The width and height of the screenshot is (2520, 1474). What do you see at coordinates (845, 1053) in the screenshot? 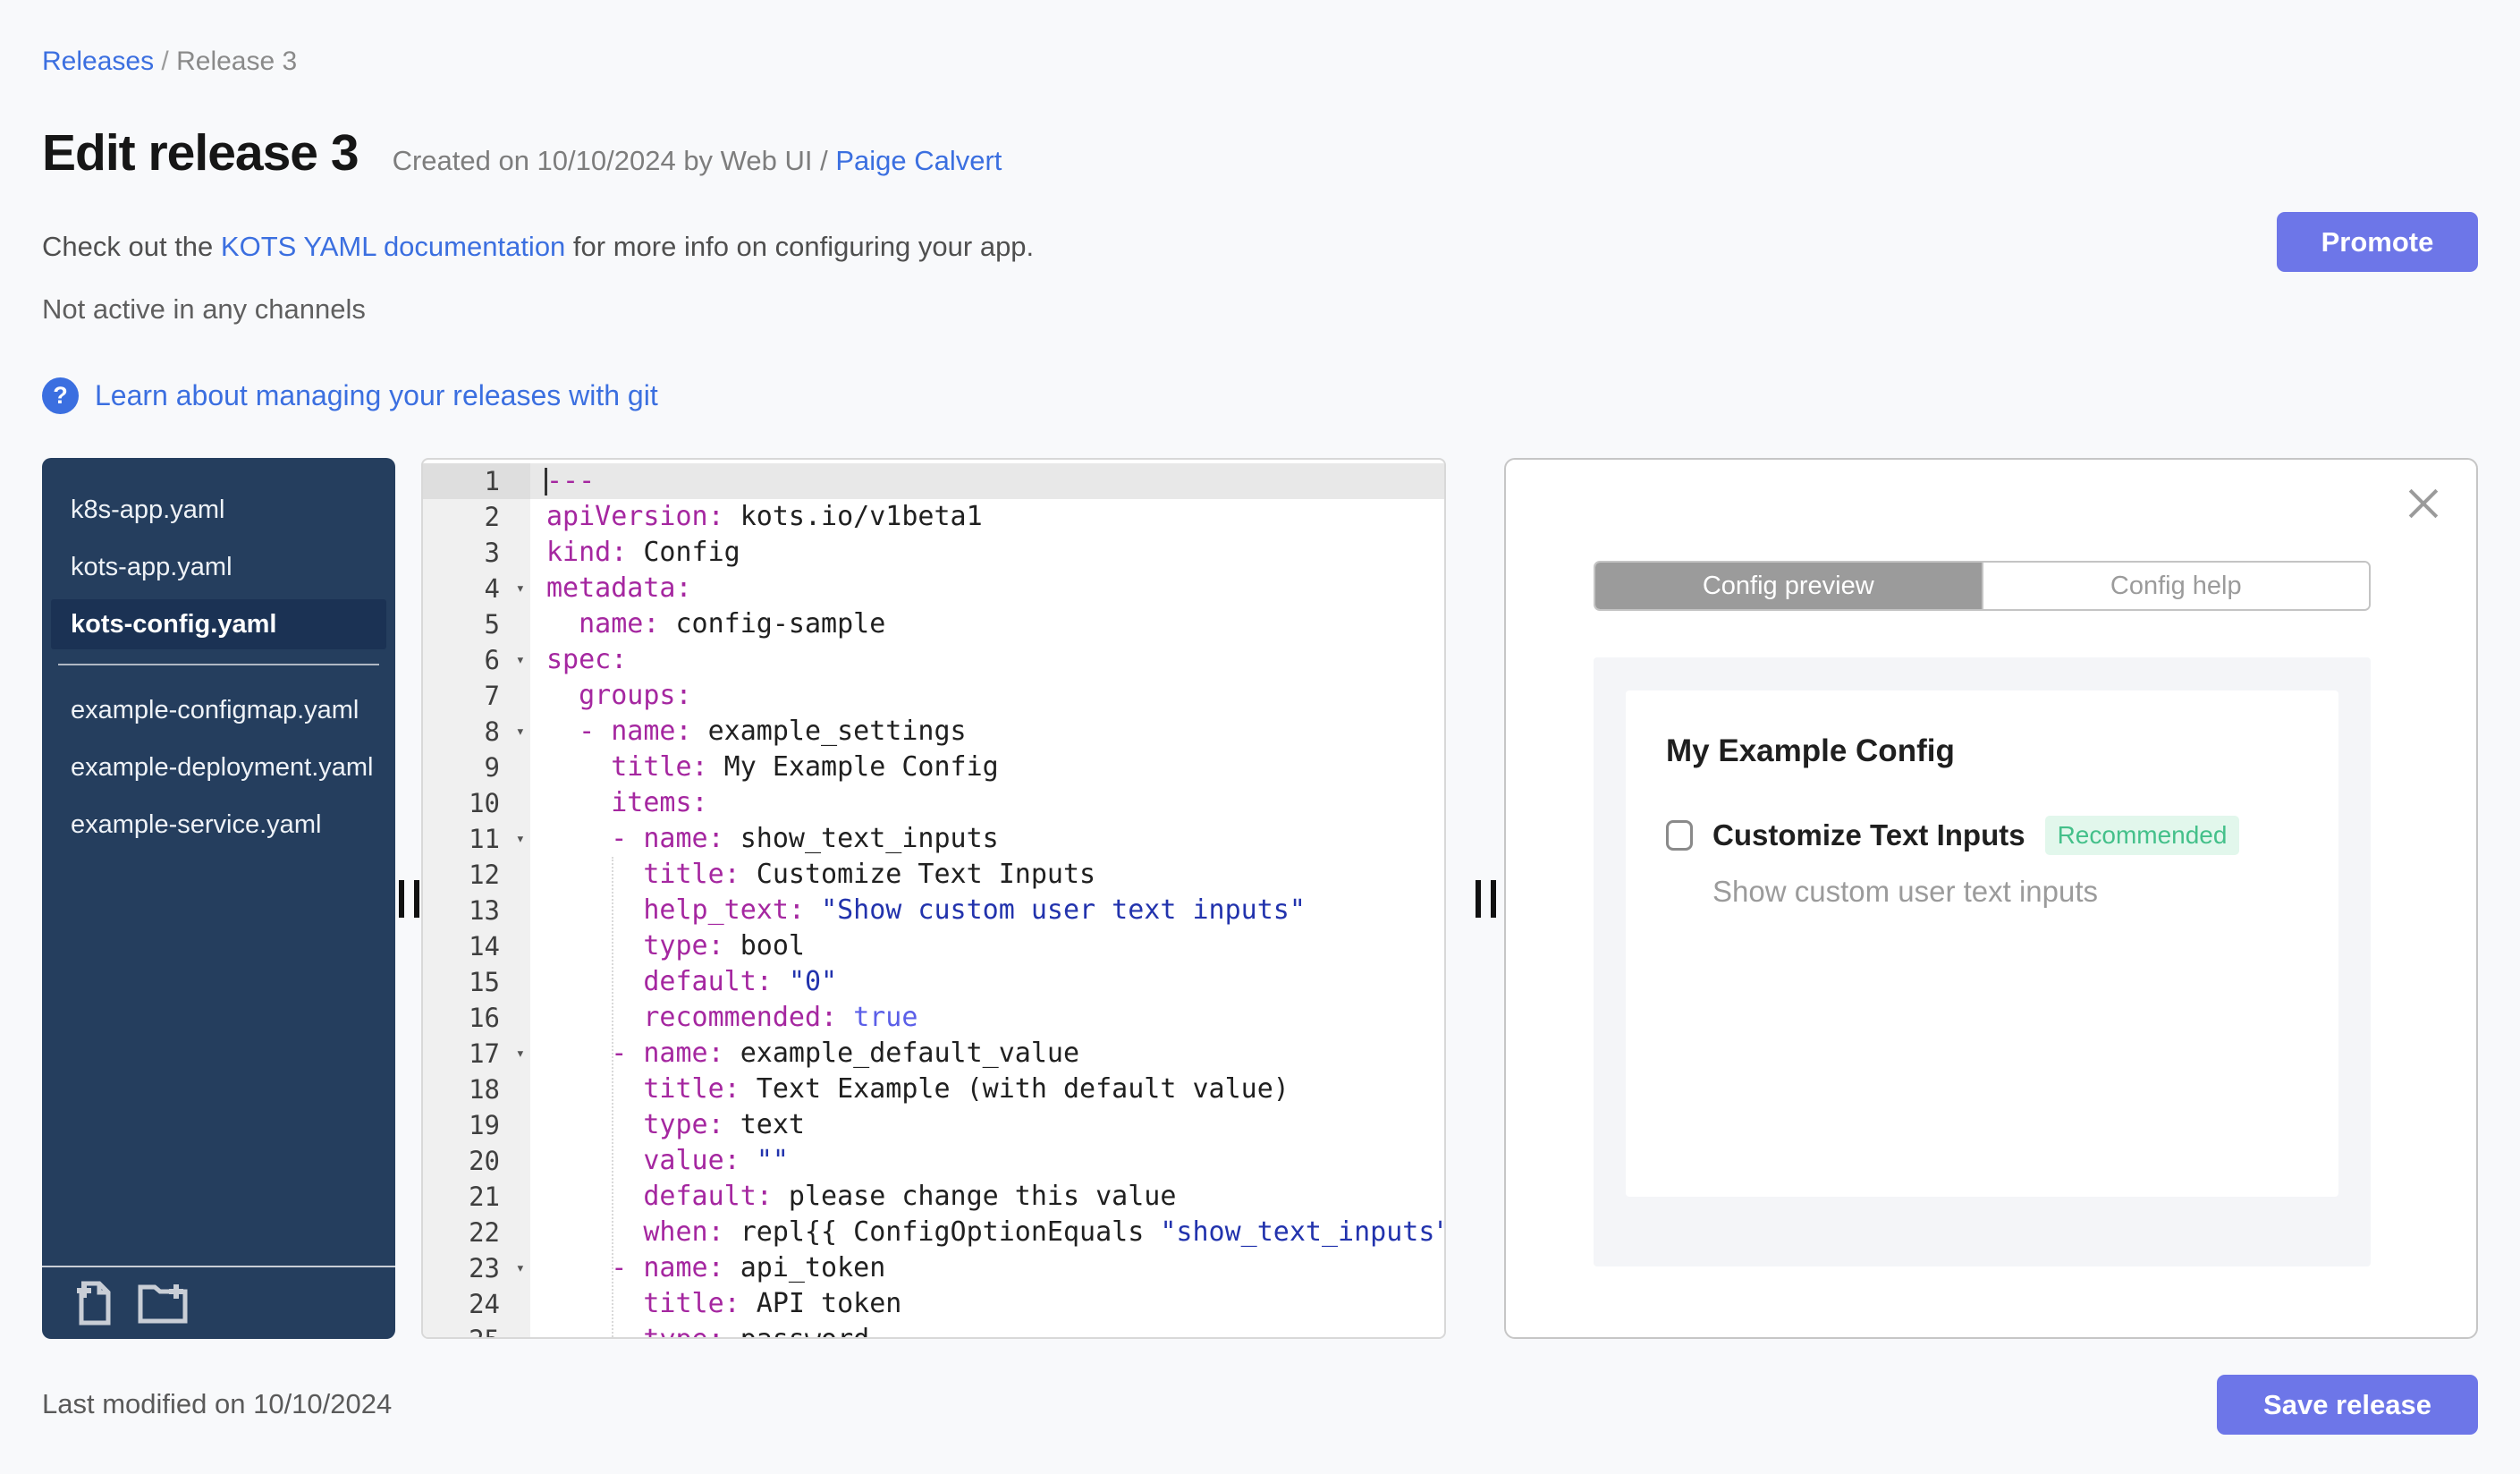
I see `code-text: - name: example_default_value` at bounding box center [845, 1053].